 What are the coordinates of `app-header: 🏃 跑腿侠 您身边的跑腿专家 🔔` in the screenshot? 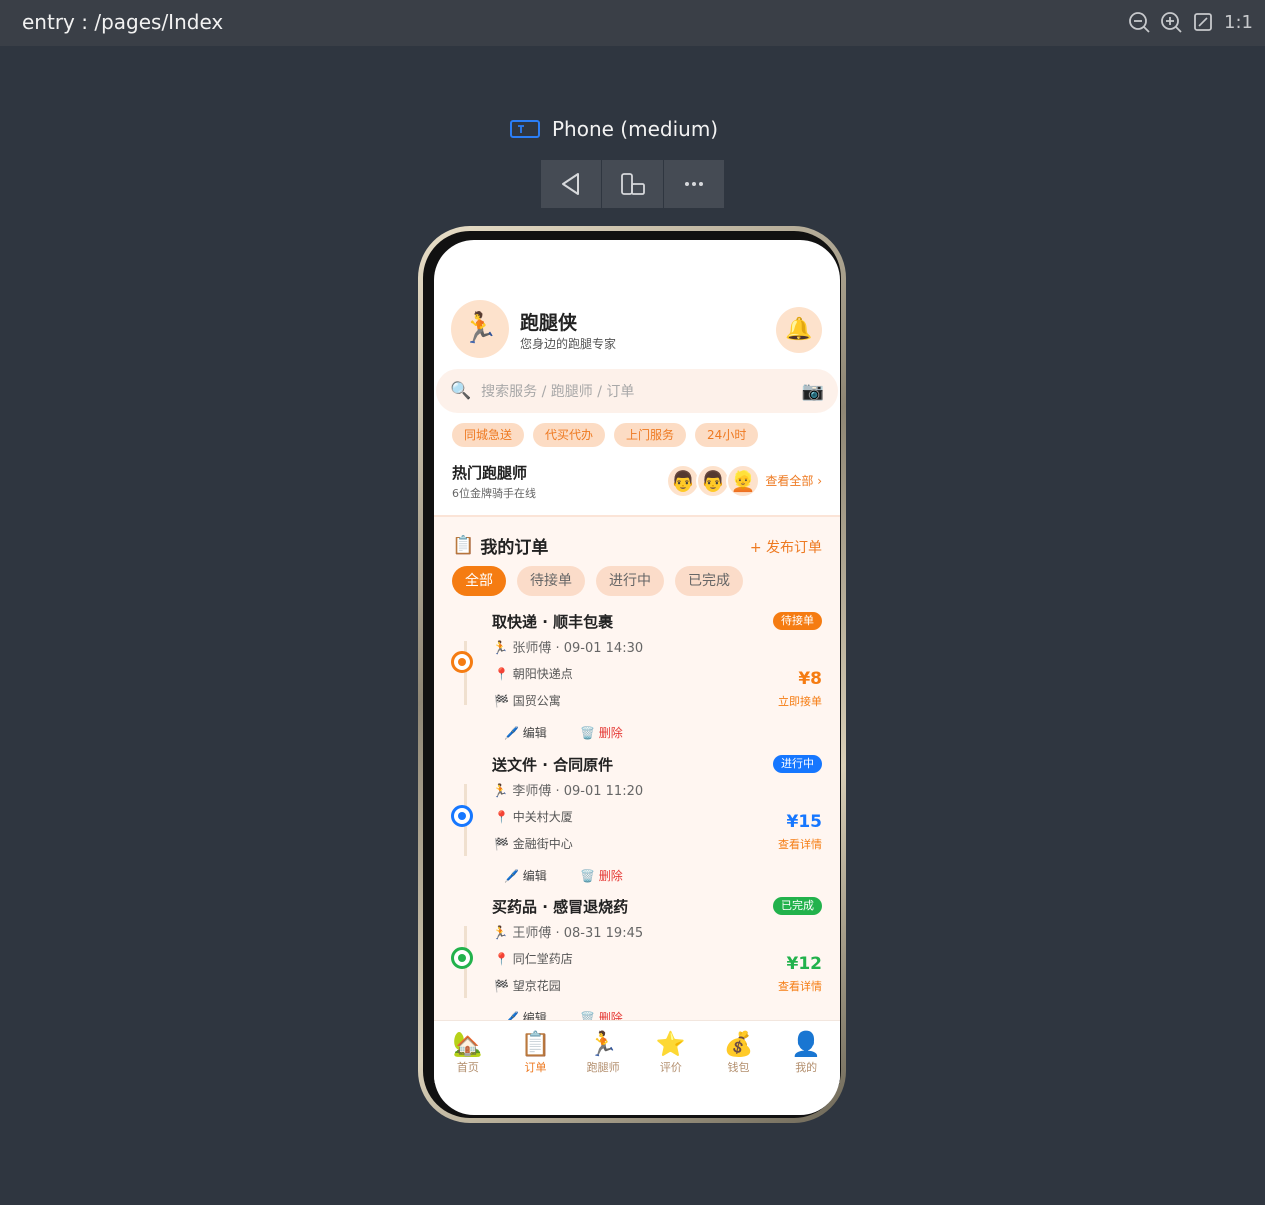 It's located at (637, 306).